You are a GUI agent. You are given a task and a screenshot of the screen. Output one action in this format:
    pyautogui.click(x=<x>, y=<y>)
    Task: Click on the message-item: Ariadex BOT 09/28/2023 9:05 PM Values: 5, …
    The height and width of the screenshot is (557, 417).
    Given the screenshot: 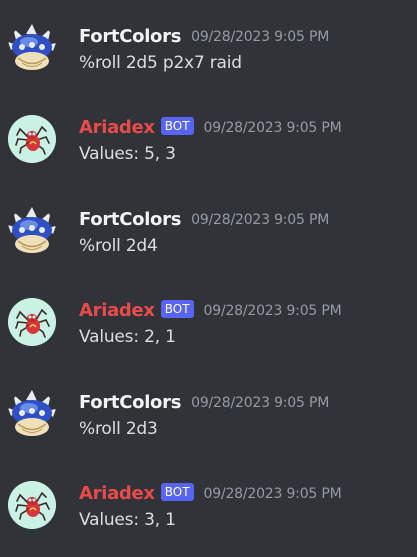 What is the action you would take?
    pyautogui.click(x=208, y=153)
    